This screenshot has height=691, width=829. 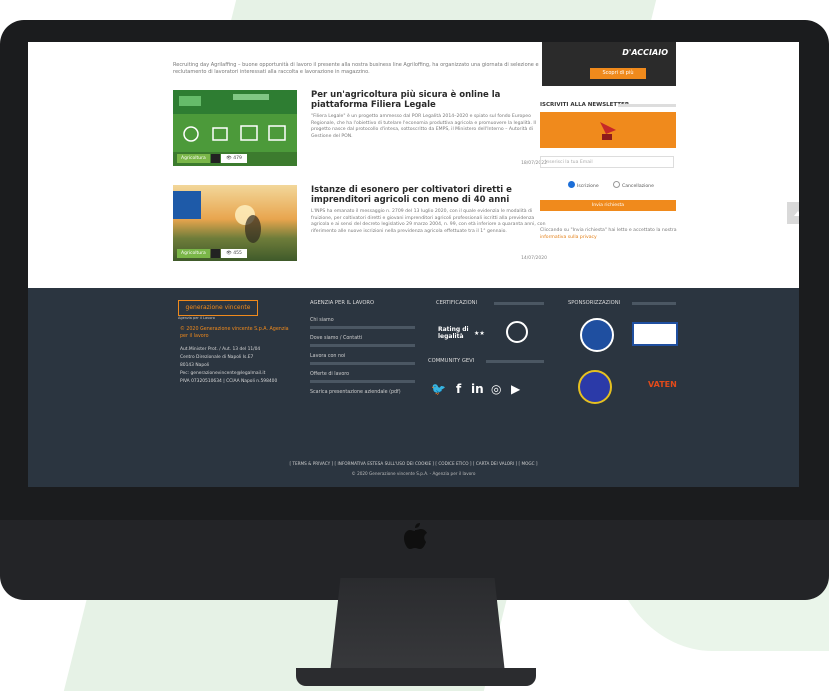 What do you see at coordinates (638, 186) in the screenshot?
I see `radio-label: Cancellazione` at bounding box center [638, 186].